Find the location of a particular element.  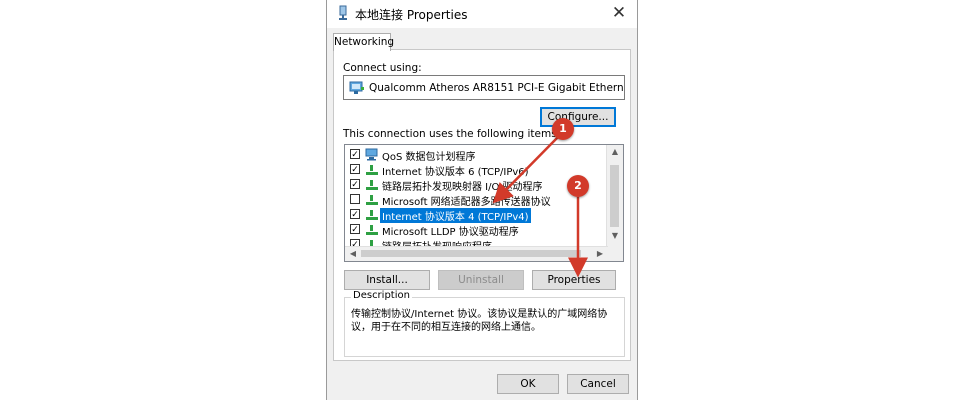

item-label: QoS 数据包计划程序 is located at coordinates (429, 157).